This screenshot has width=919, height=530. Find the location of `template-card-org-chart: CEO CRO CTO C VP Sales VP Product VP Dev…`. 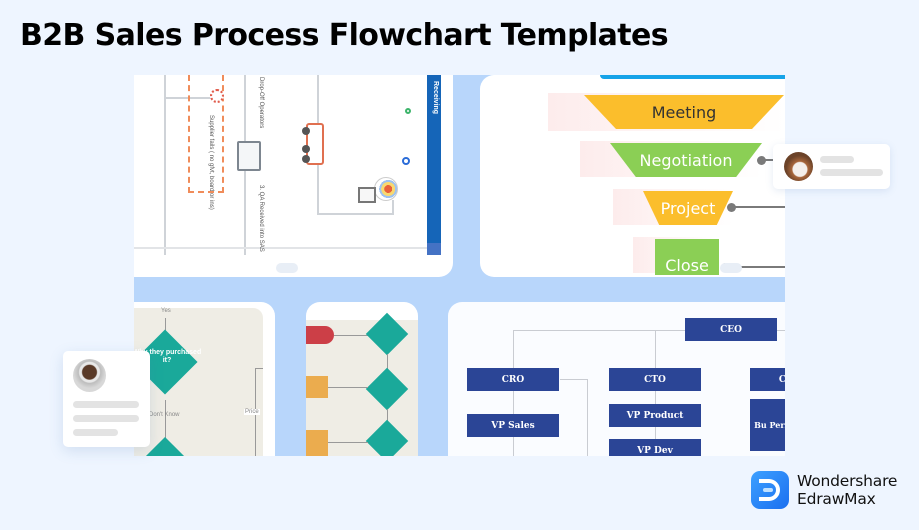

template-card-org-chart: CEO CRO CTO C VP Sales VP Product VP Dev… is located at coordinates (616, 379).